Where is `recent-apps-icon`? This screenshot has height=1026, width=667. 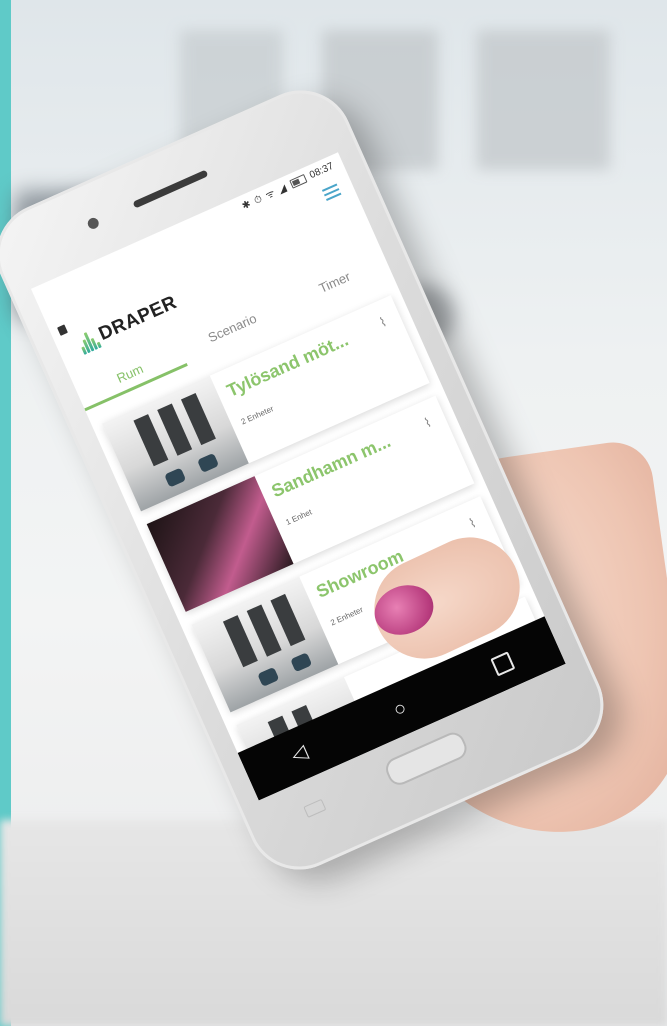 recent-apps-icon is located at coordinates (502, 664).